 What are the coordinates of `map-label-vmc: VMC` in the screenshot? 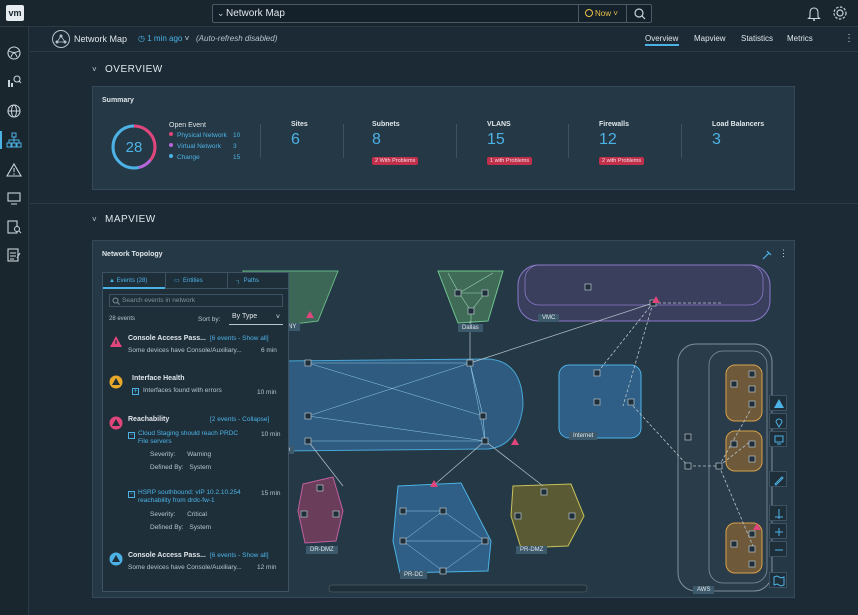 It's located at (549, 318).